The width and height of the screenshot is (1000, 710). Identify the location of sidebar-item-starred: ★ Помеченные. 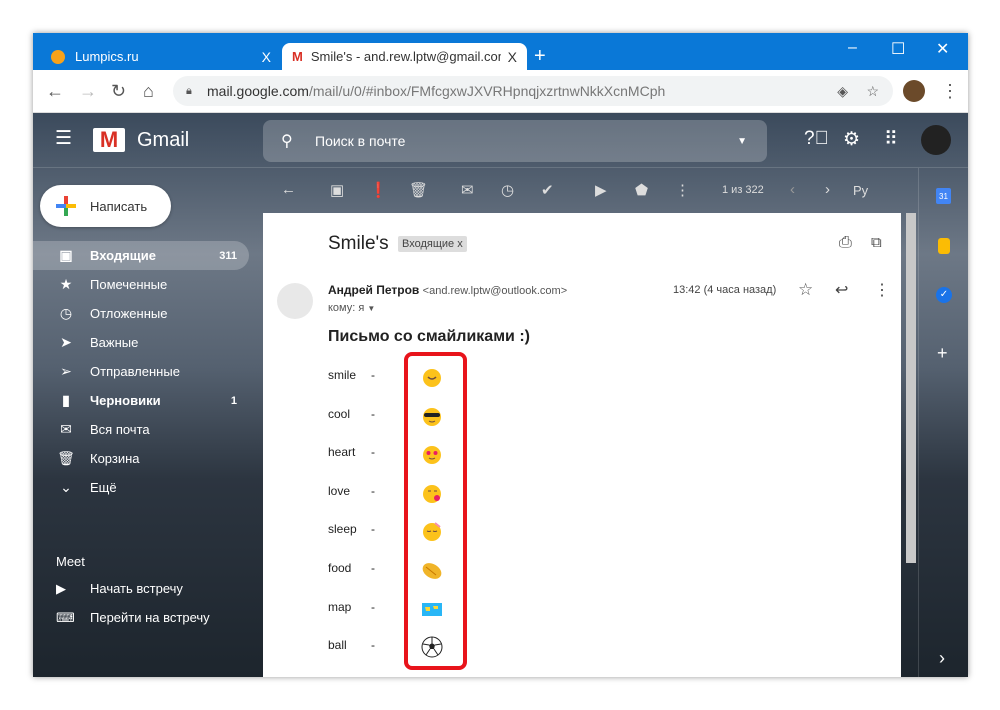
(148, 284).